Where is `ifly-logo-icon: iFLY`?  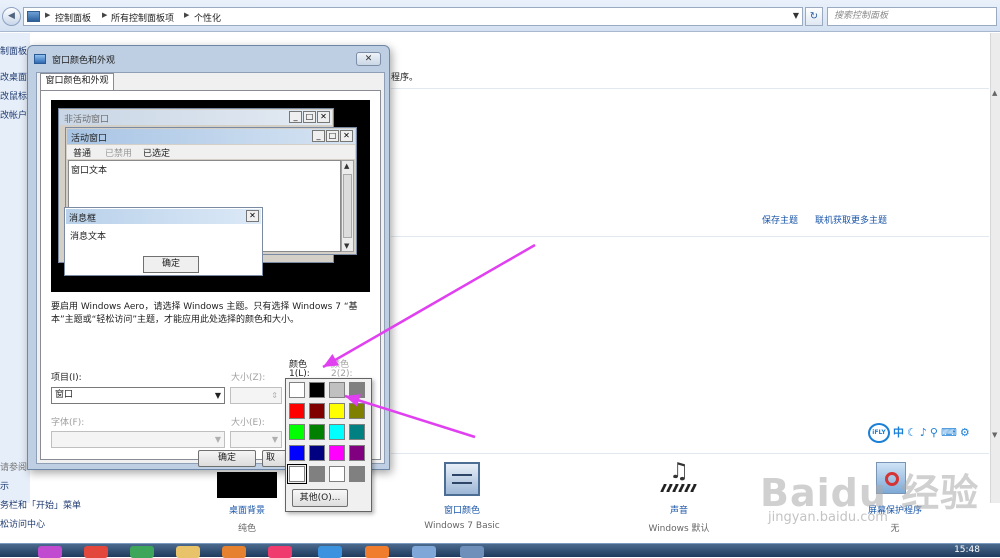
ifly-logo-icon: iFLY is located at coordinates (879, 433).